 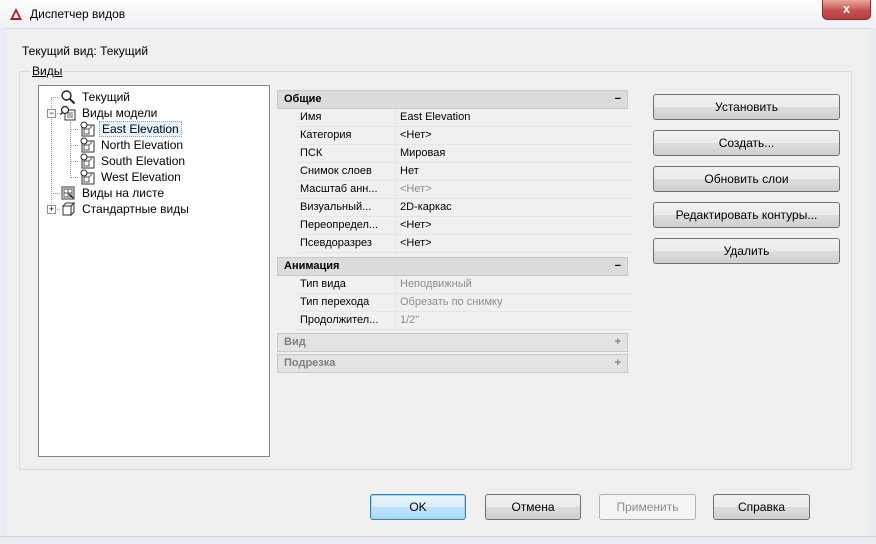 I want to click on property-name: ПСК, so click(x=346, y=154).